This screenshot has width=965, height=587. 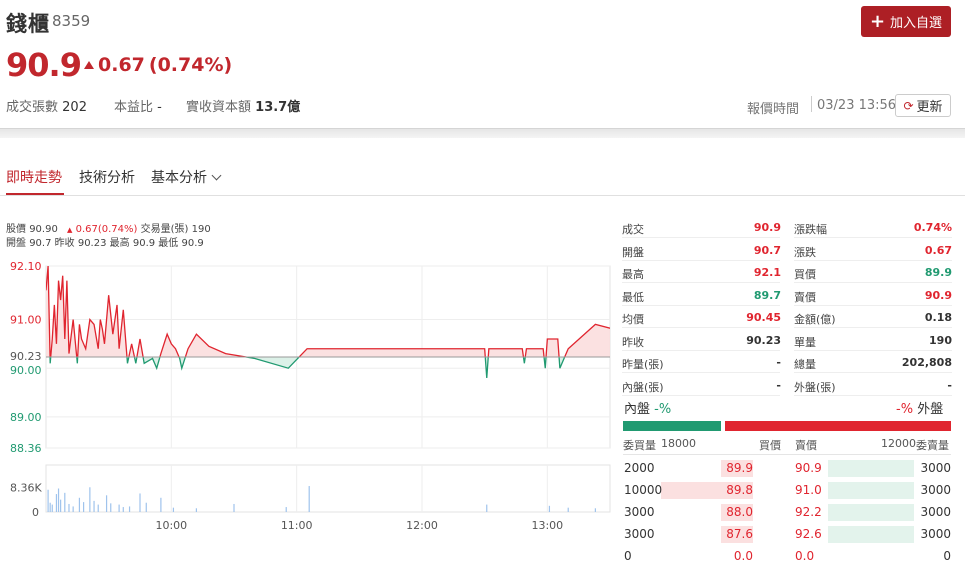 I want to click on stat-value: 90.7, so click(x=767, y=250).